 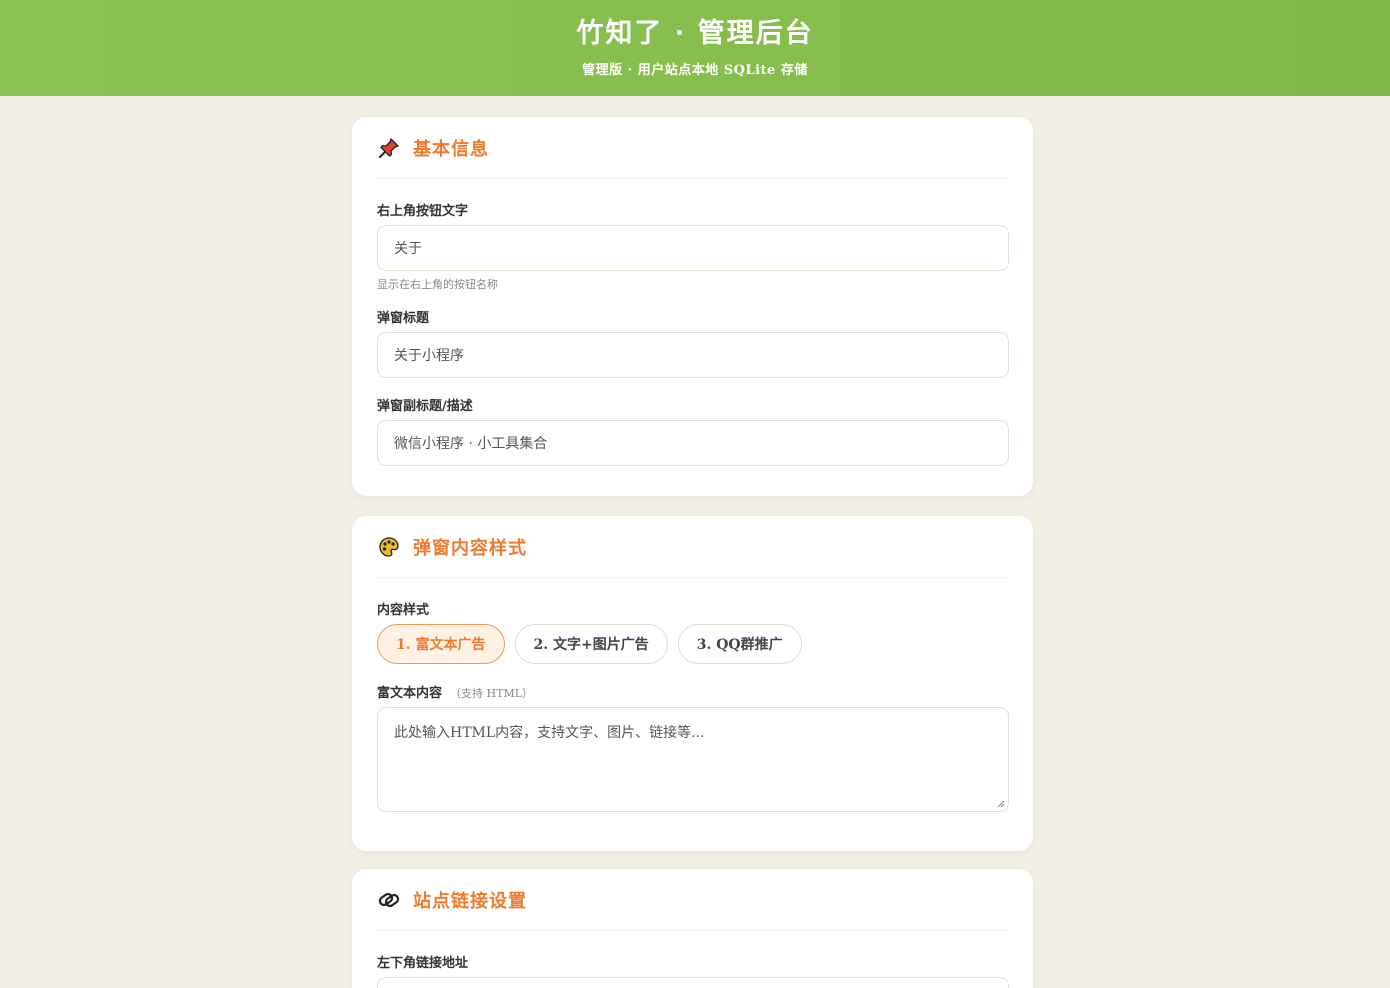 I want to click on popup-title-value: 关于小程序, so click(x=429, y=356).